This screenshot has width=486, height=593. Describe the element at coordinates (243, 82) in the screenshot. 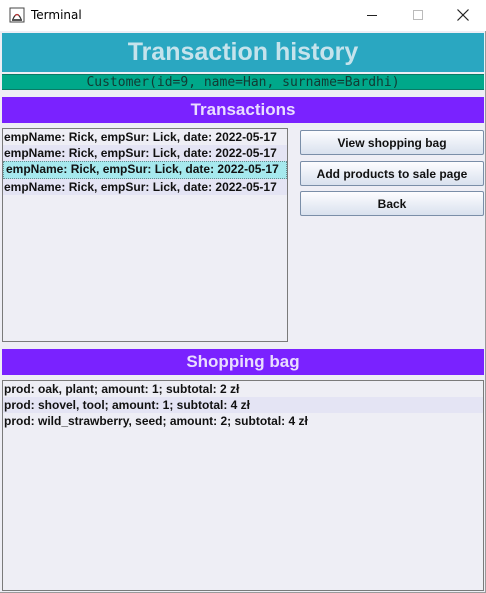

I see `customer-info: Customer(id=9, name=Han, surname=Bardhi)` at that location.